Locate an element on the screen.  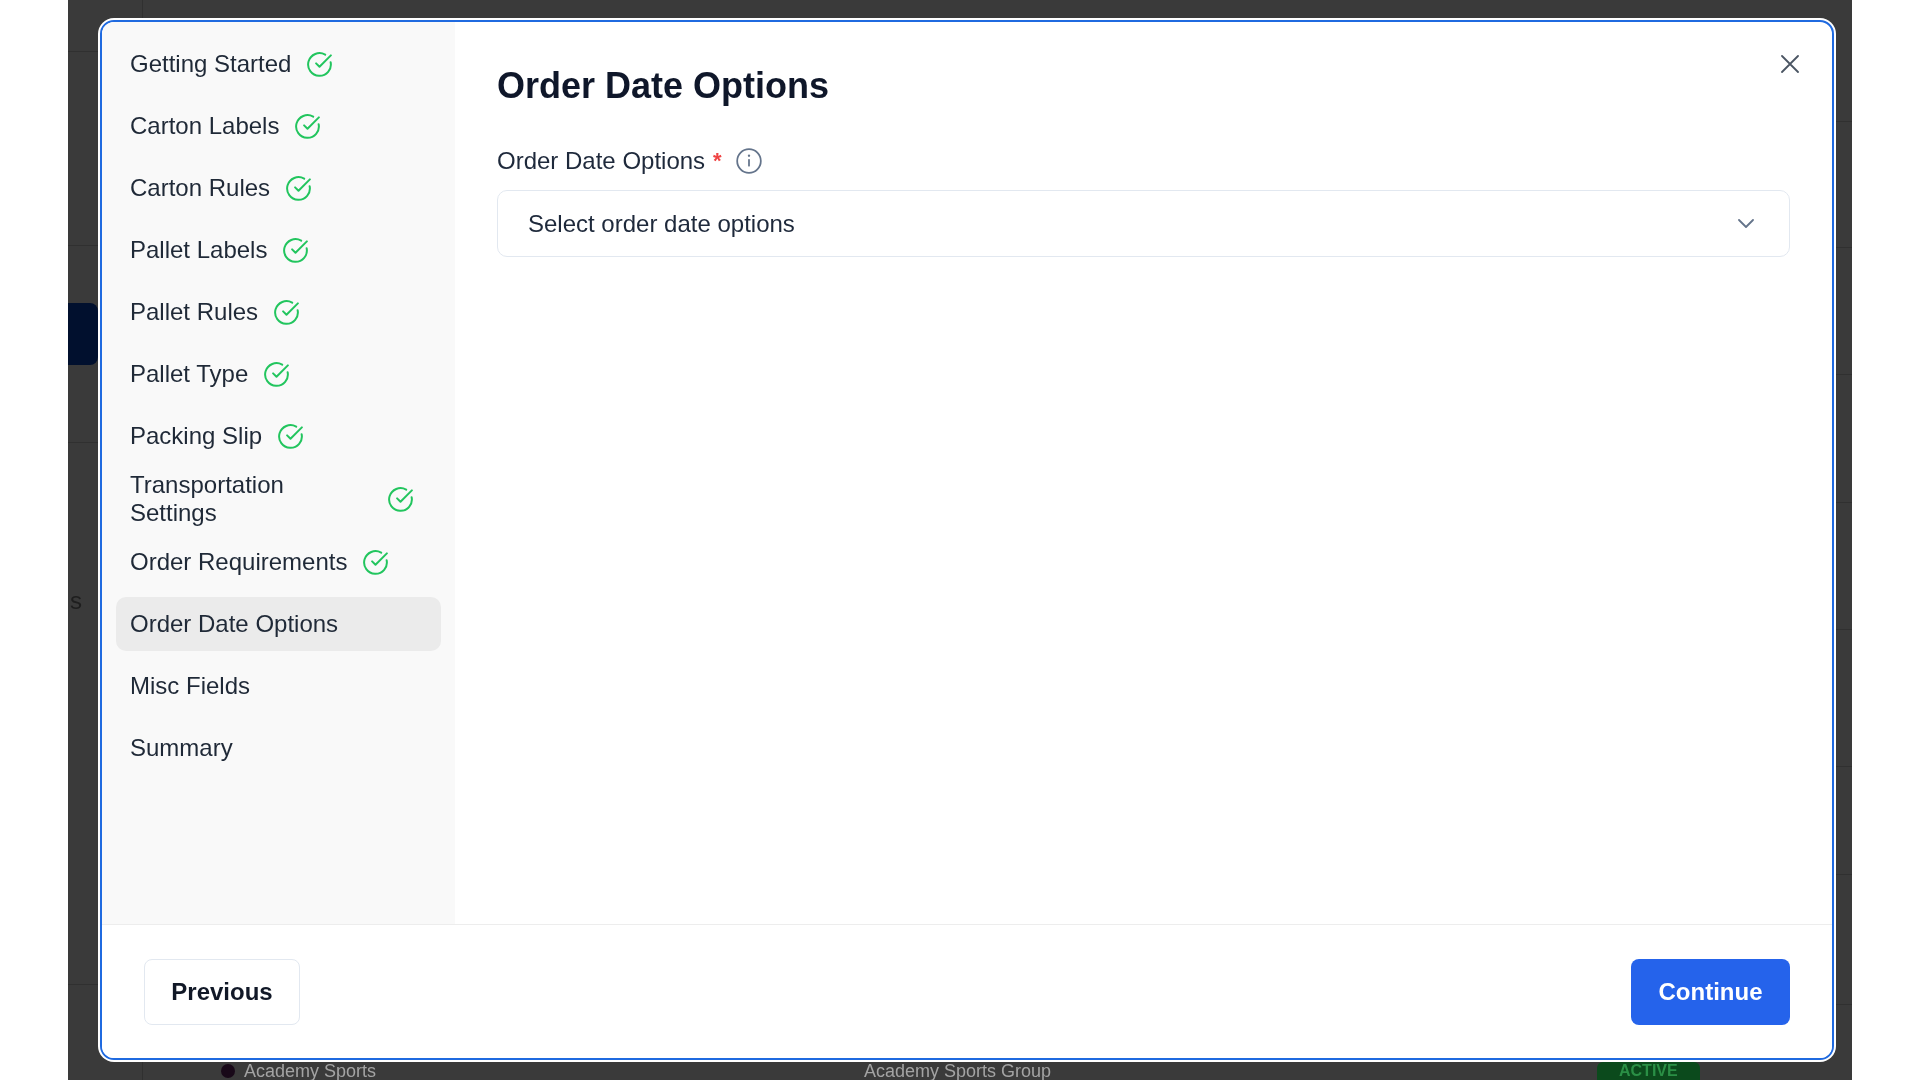
step-item: Order Requirements is located at coordinates (278, 562).